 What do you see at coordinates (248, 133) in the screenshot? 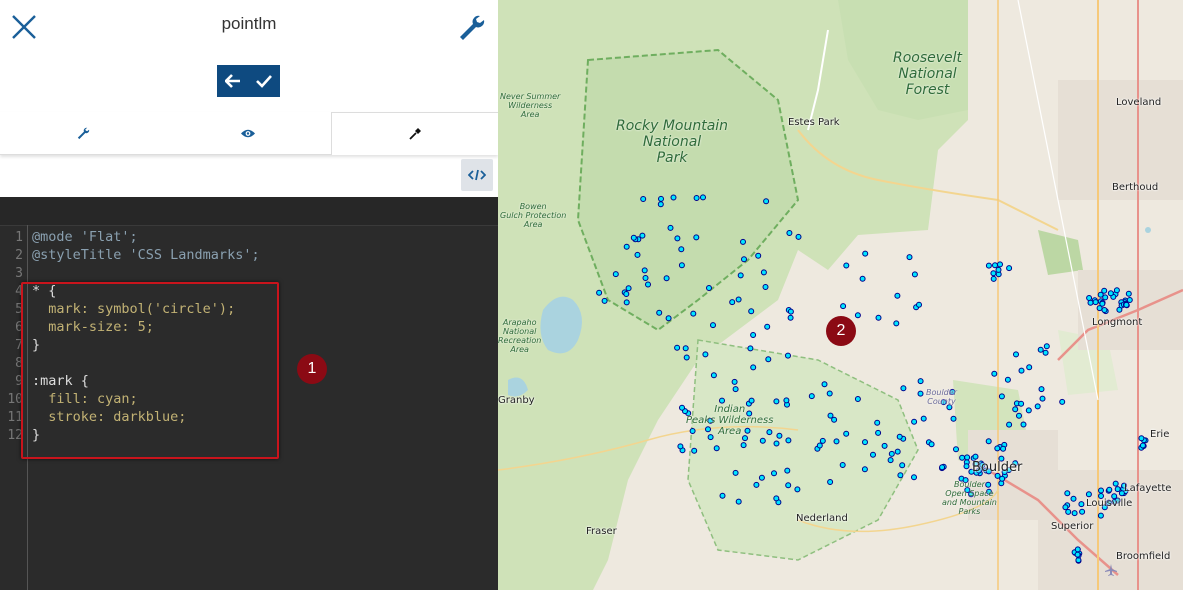
I see `tab-visibility` at bounding box center [248, 133].